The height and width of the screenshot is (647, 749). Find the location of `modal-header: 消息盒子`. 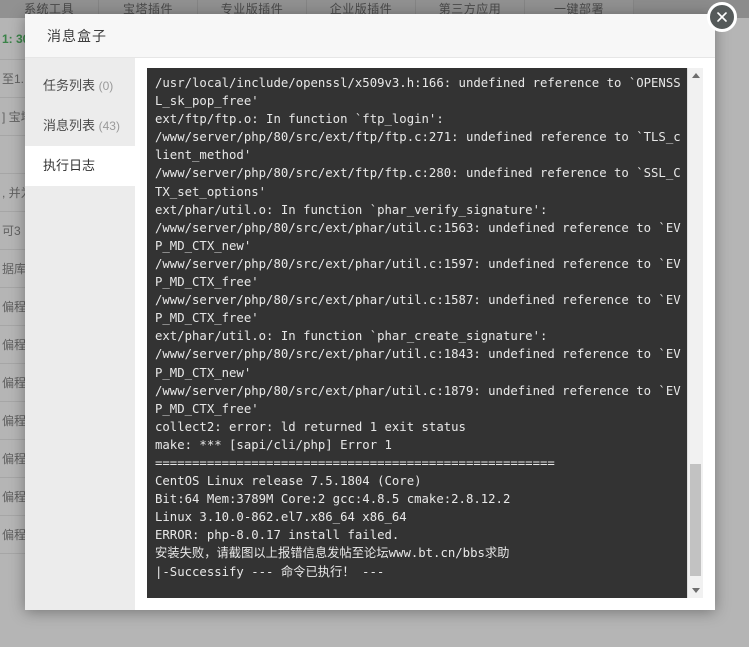

modal-header: 消息盒子 is located at coordinates (370, 36).